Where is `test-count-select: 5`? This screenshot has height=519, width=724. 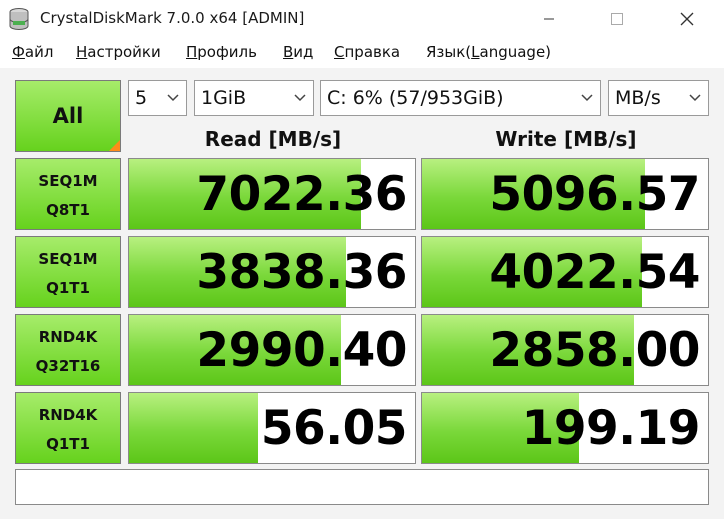
test-count-select: 5 is located at coordinates (157, 98).